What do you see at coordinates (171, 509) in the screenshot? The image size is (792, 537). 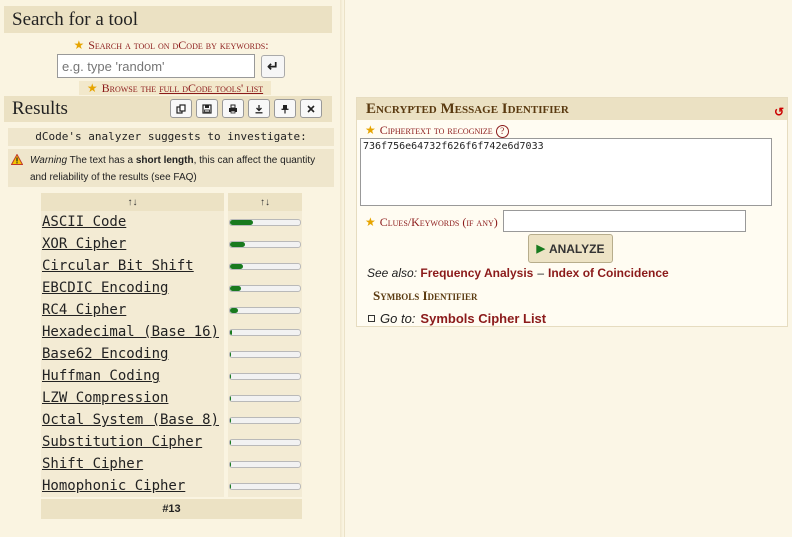 I see `results-count: #13` at bounding box center [171, 509].